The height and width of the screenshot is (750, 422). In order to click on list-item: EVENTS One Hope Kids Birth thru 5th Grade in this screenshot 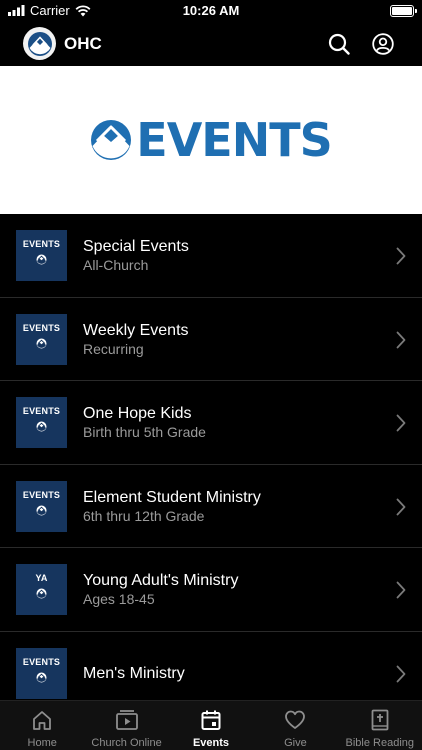, I will do `click(211, 423)`.